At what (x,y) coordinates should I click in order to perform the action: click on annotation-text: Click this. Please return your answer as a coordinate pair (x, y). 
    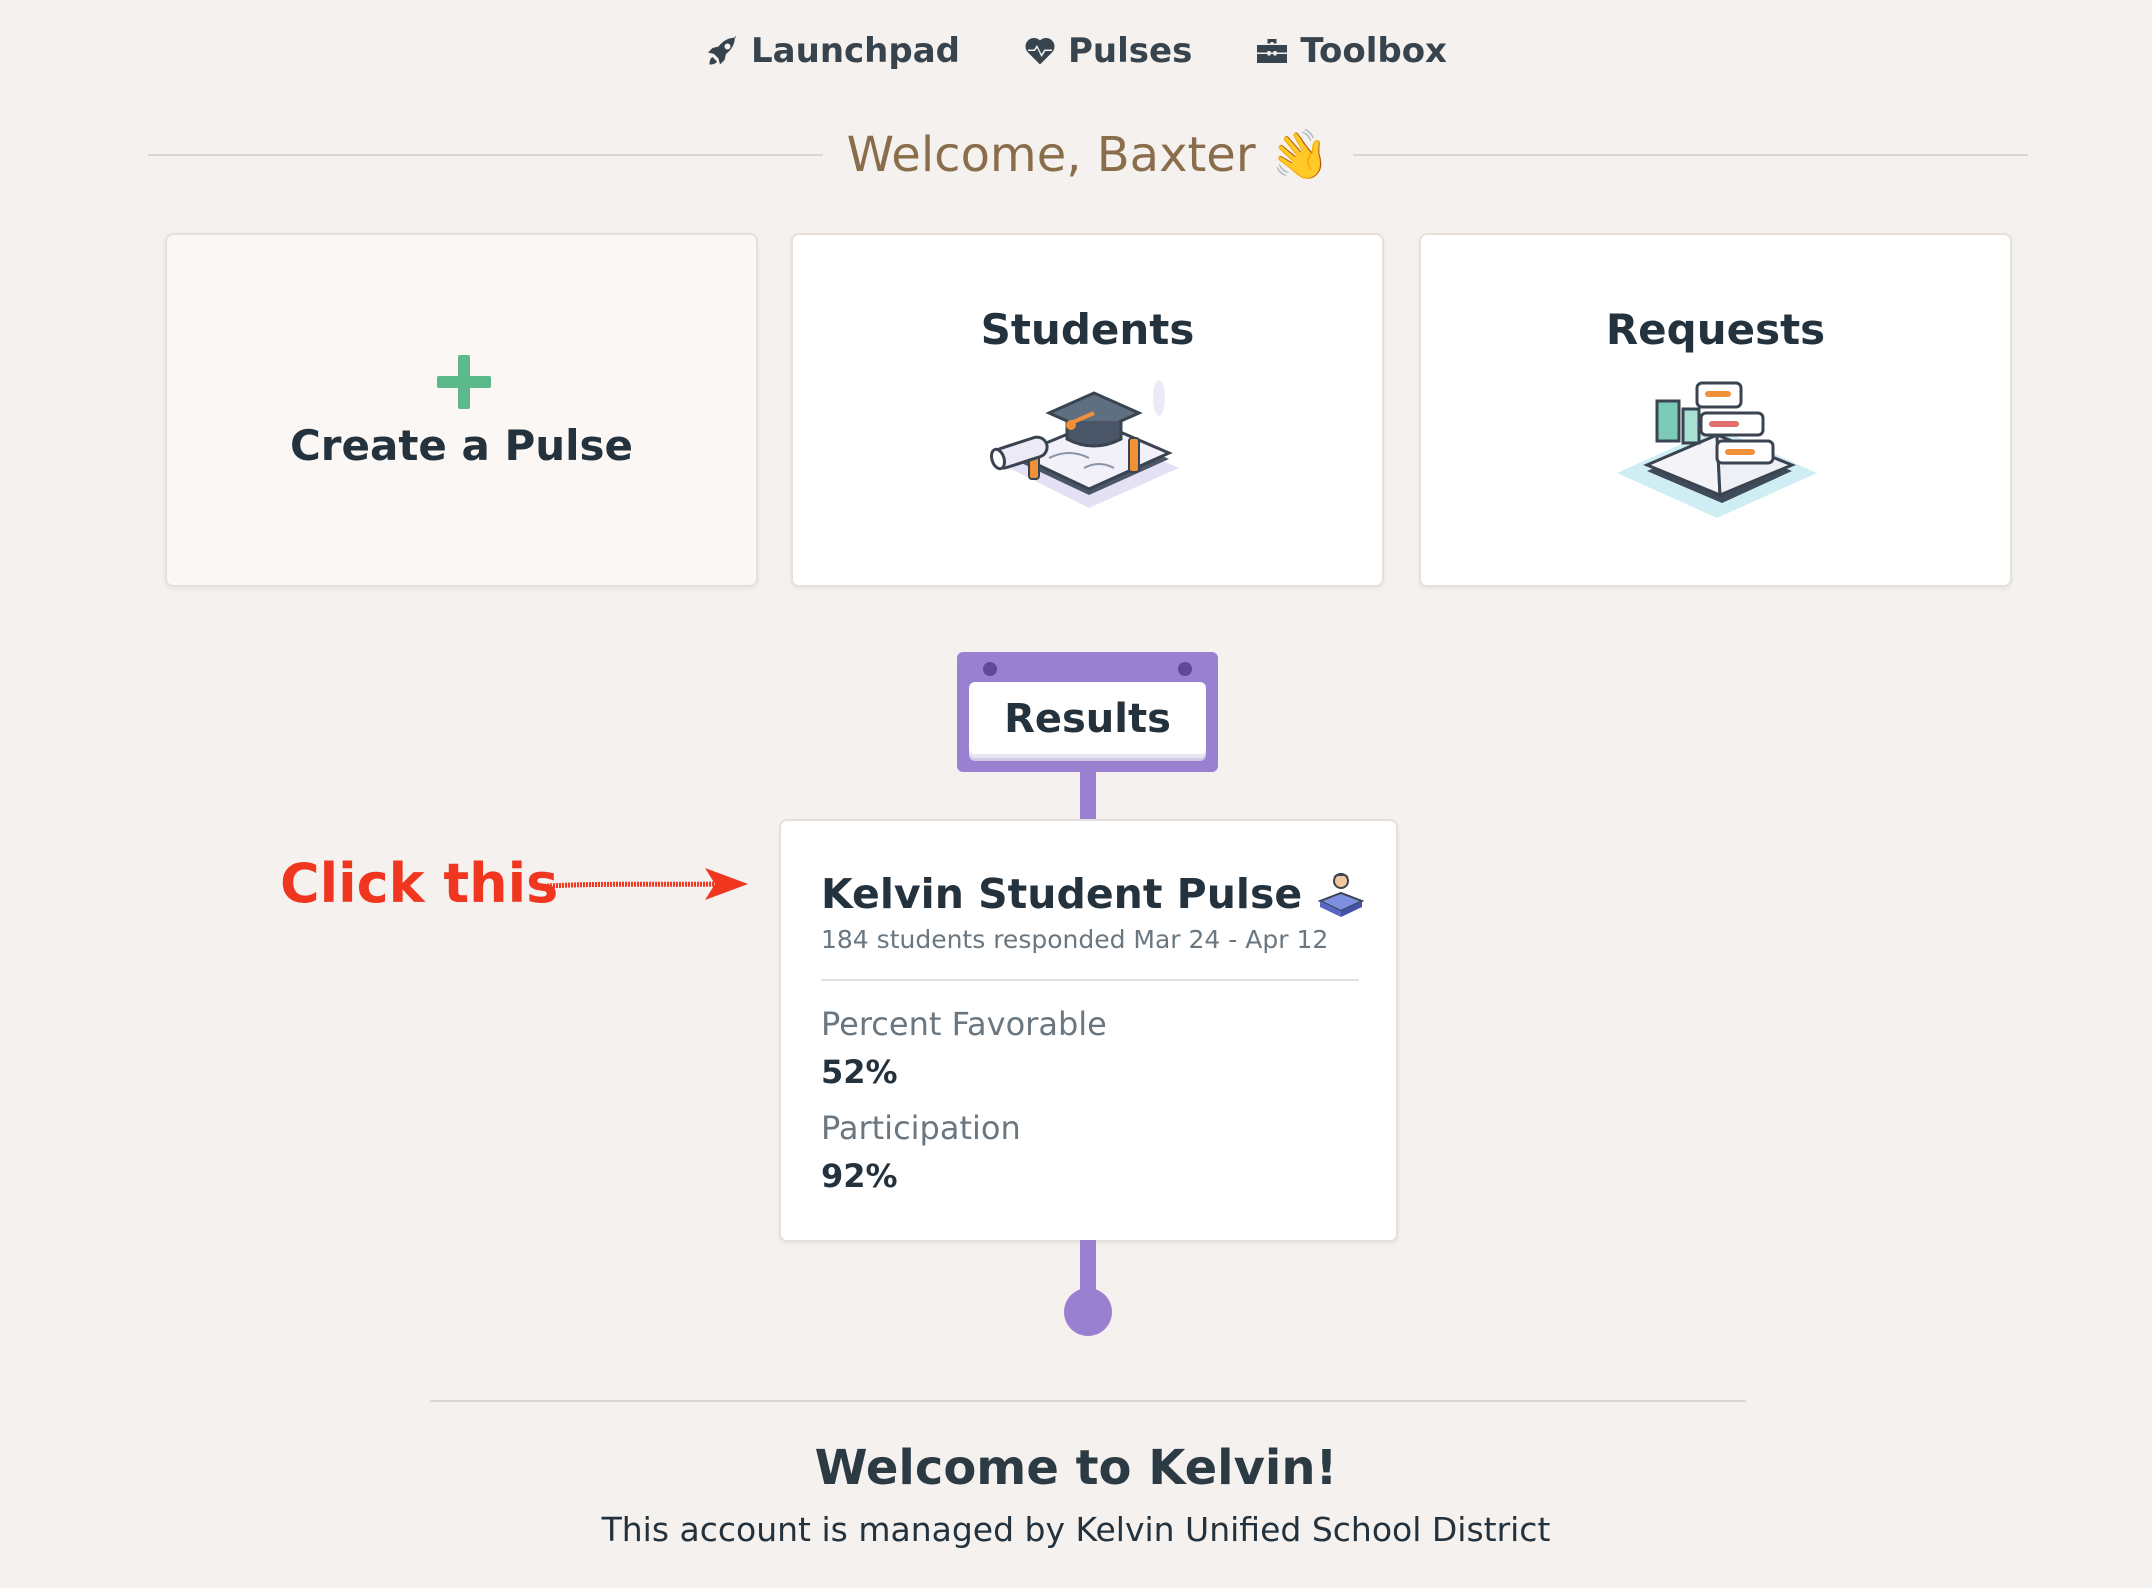
    Looking at the image, I should click on (419, 883).